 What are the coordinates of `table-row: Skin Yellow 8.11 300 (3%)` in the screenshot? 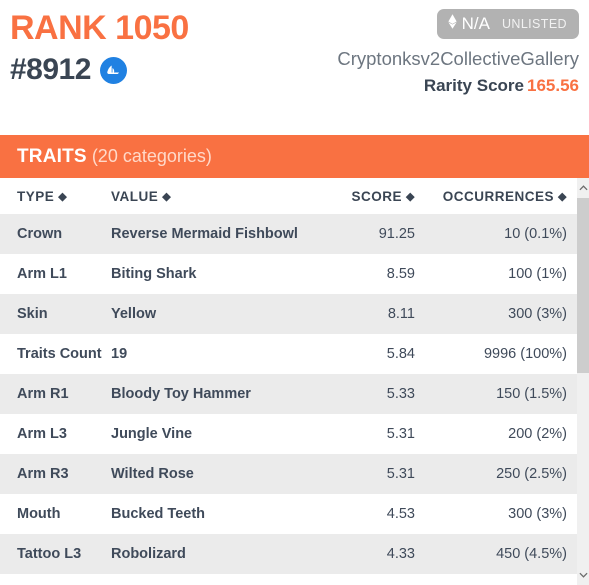 It's located at (288, 314).